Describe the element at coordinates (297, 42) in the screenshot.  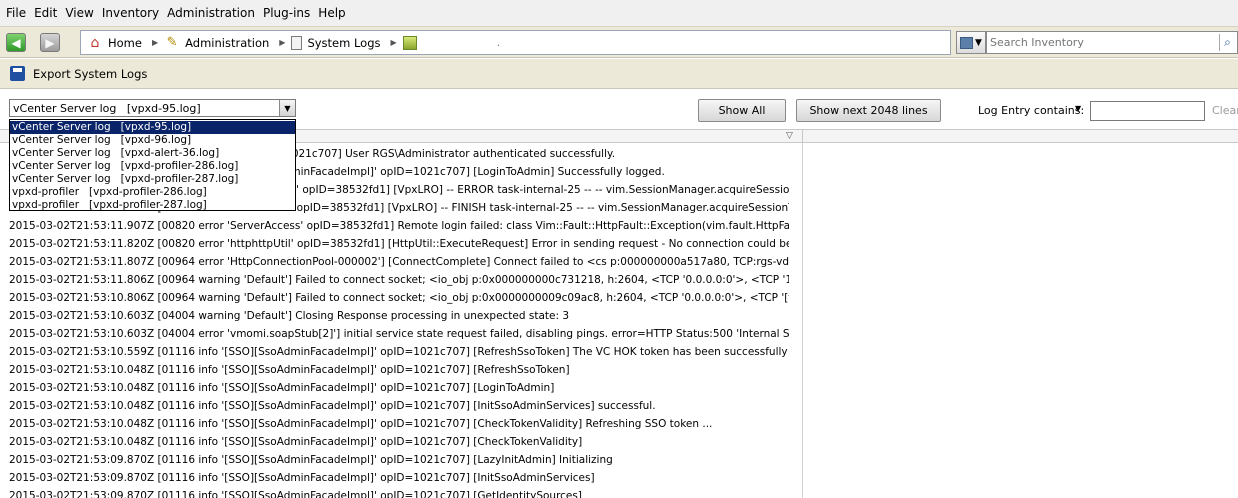
I see `document-icon` at that location.